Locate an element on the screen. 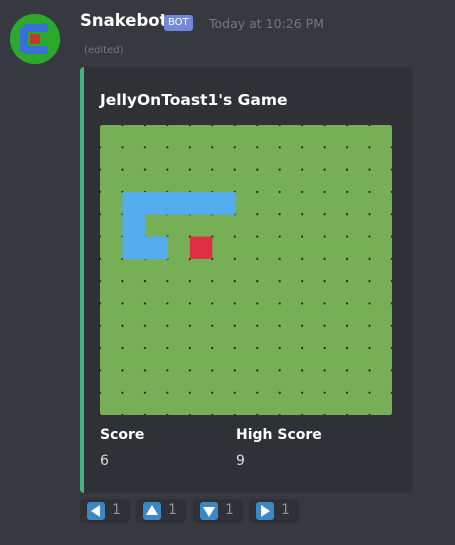 This screenshot has width=455, height=545. edited-label: (edited) is located at coordinates (104, 50).